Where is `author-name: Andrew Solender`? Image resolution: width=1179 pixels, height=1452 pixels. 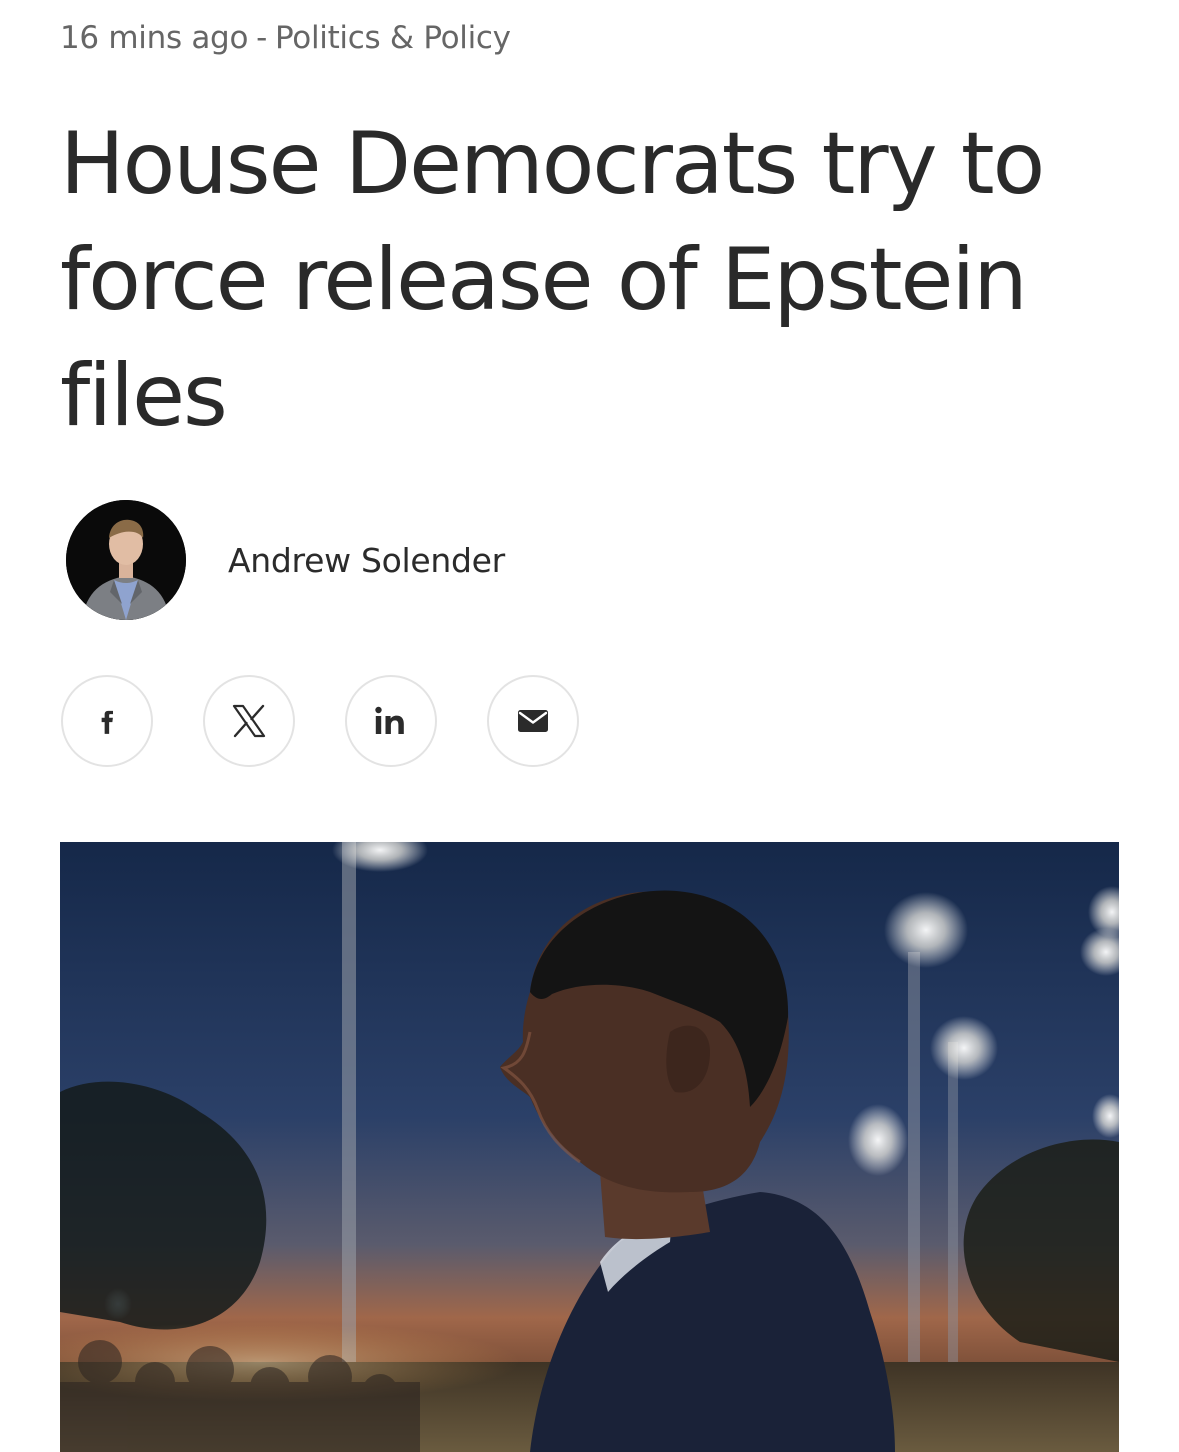
author-name: Andrew Solender is located at coordinates (366, 560).